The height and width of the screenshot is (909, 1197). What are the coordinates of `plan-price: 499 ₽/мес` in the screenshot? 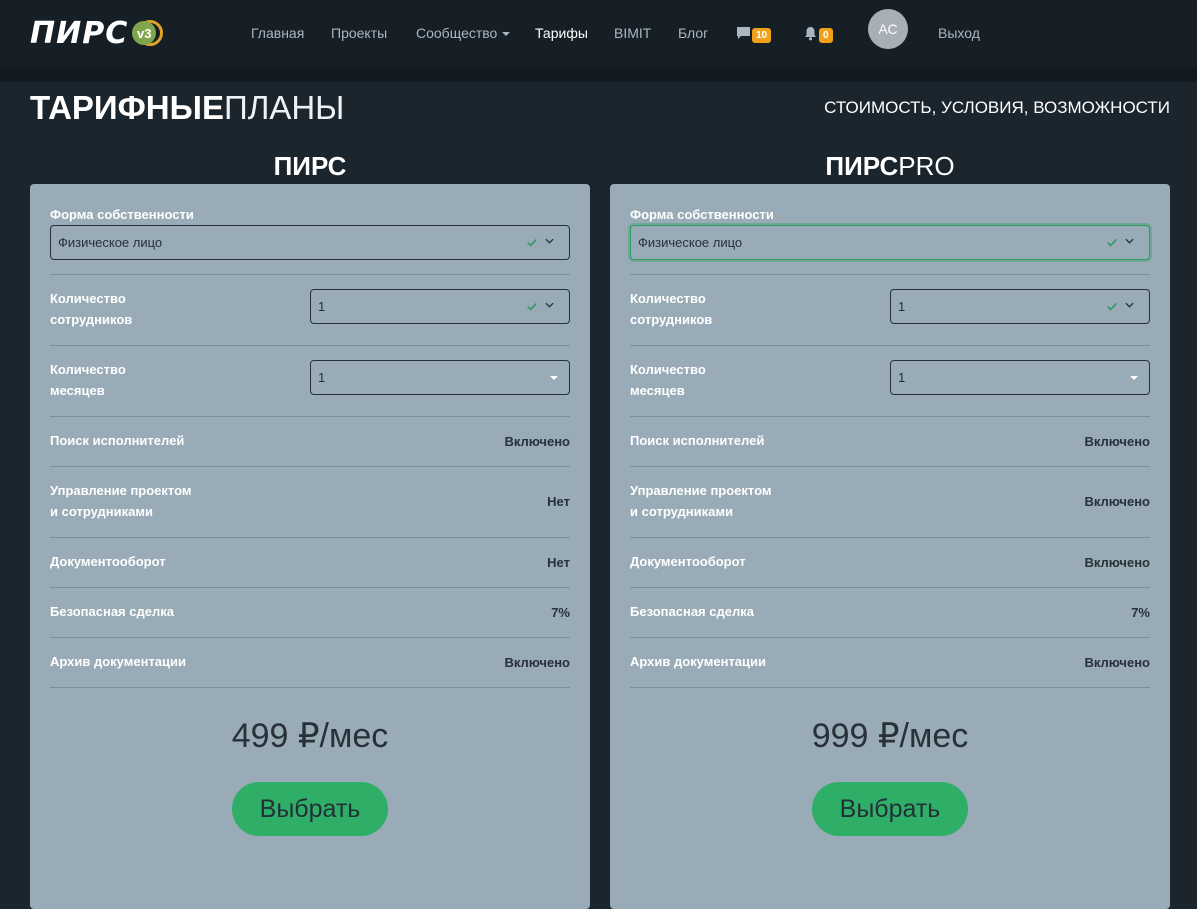 It's located at (310, 736).